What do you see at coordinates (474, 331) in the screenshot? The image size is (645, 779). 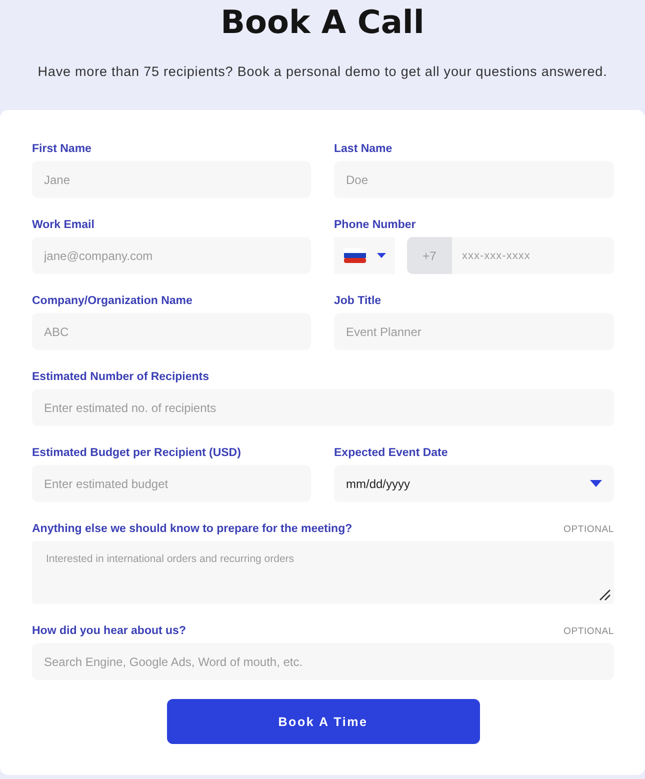 I see `input-field: Event Planner` at bounding box center [474, 331].